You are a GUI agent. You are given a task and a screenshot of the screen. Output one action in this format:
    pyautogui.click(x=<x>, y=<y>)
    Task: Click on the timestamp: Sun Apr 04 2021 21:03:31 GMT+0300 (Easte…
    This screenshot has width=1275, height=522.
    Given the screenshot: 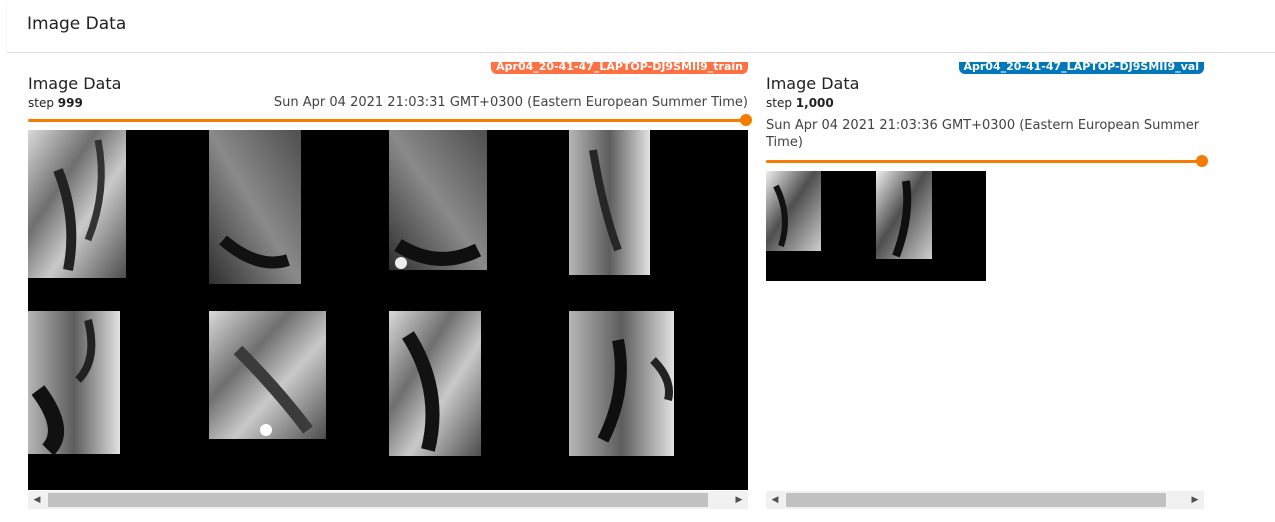 What is the action you would take?
    pyautogui.click(x=510, y=102)
    